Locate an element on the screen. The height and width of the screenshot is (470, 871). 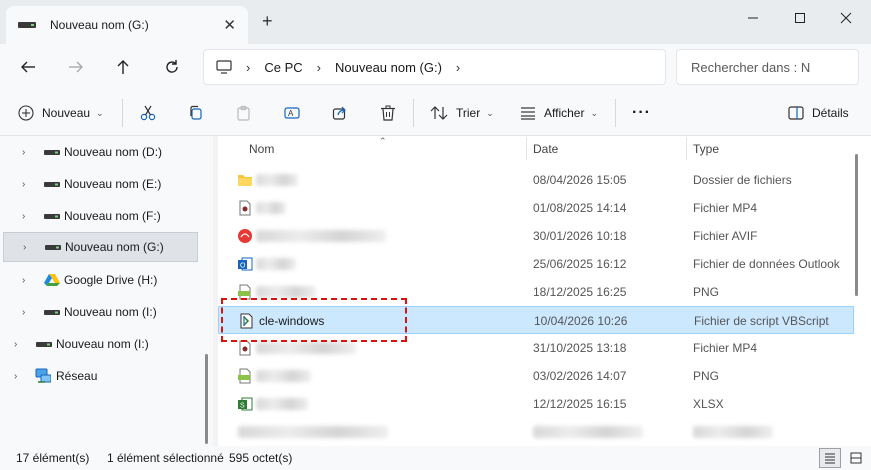
sidebar-item-google-drive: › Google Drive (H:) is located at coordinates (99, 280).